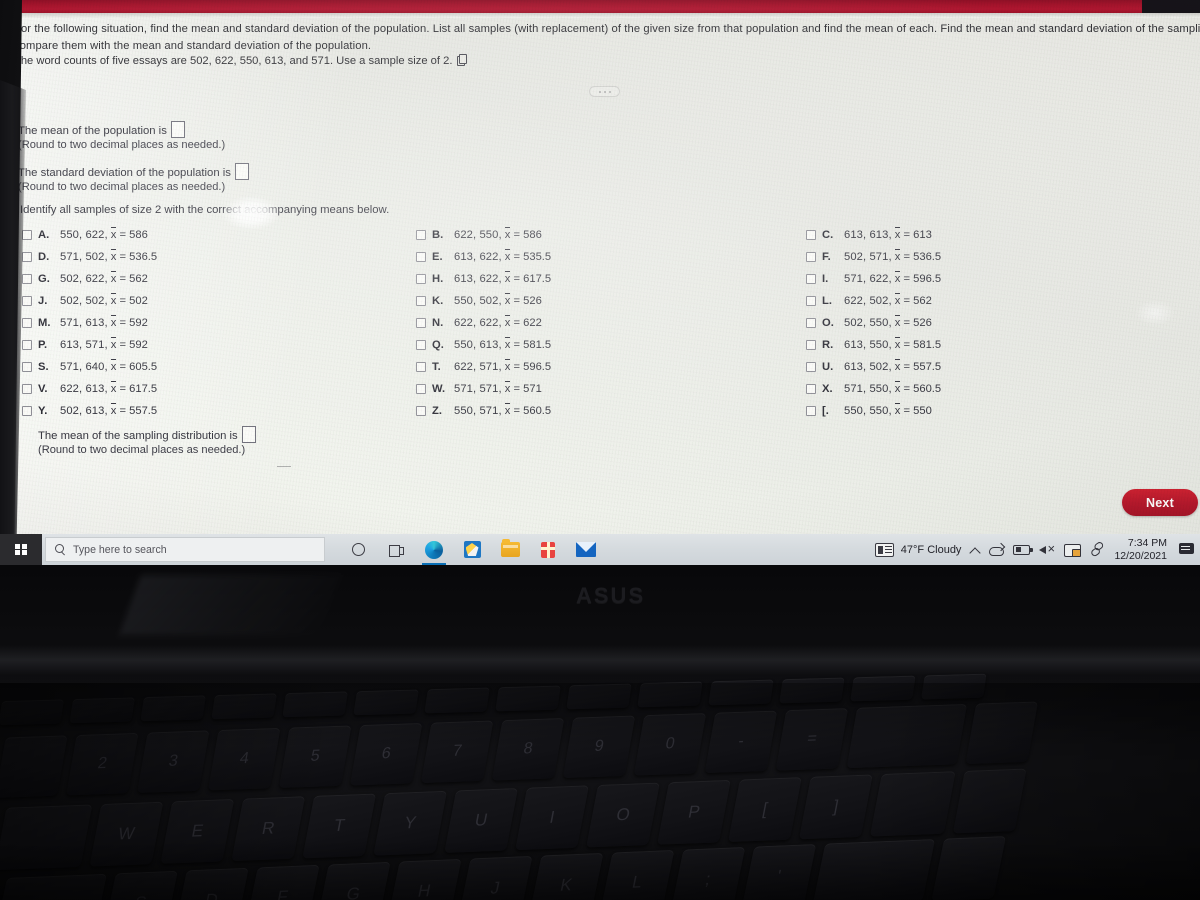  Describe the element at coordinates (483, 367) in the screenshot. I see `choice-T: T. 622, 571, x = 596.5` at that location.